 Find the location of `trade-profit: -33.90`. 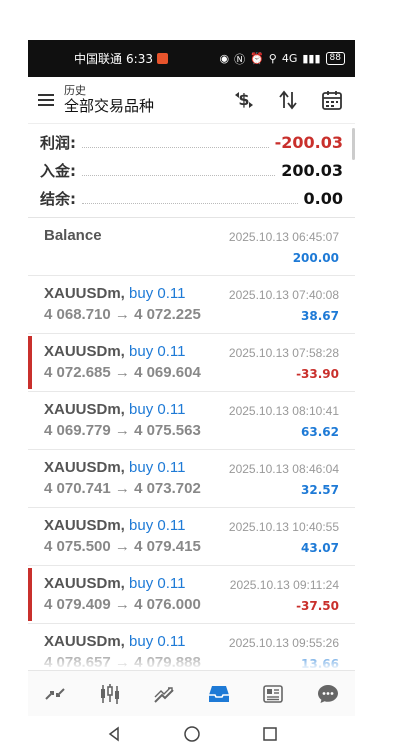

trade-profit: -33.90 is located at coordinates (317, 374).